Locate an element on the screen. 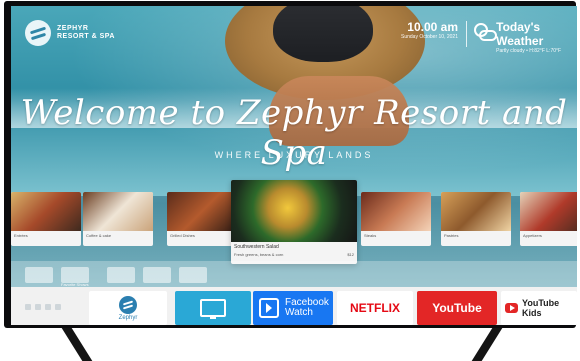 The width and height of the screenshot is (580, 361). hero-hat-crown is located at coordinates (323, 34).